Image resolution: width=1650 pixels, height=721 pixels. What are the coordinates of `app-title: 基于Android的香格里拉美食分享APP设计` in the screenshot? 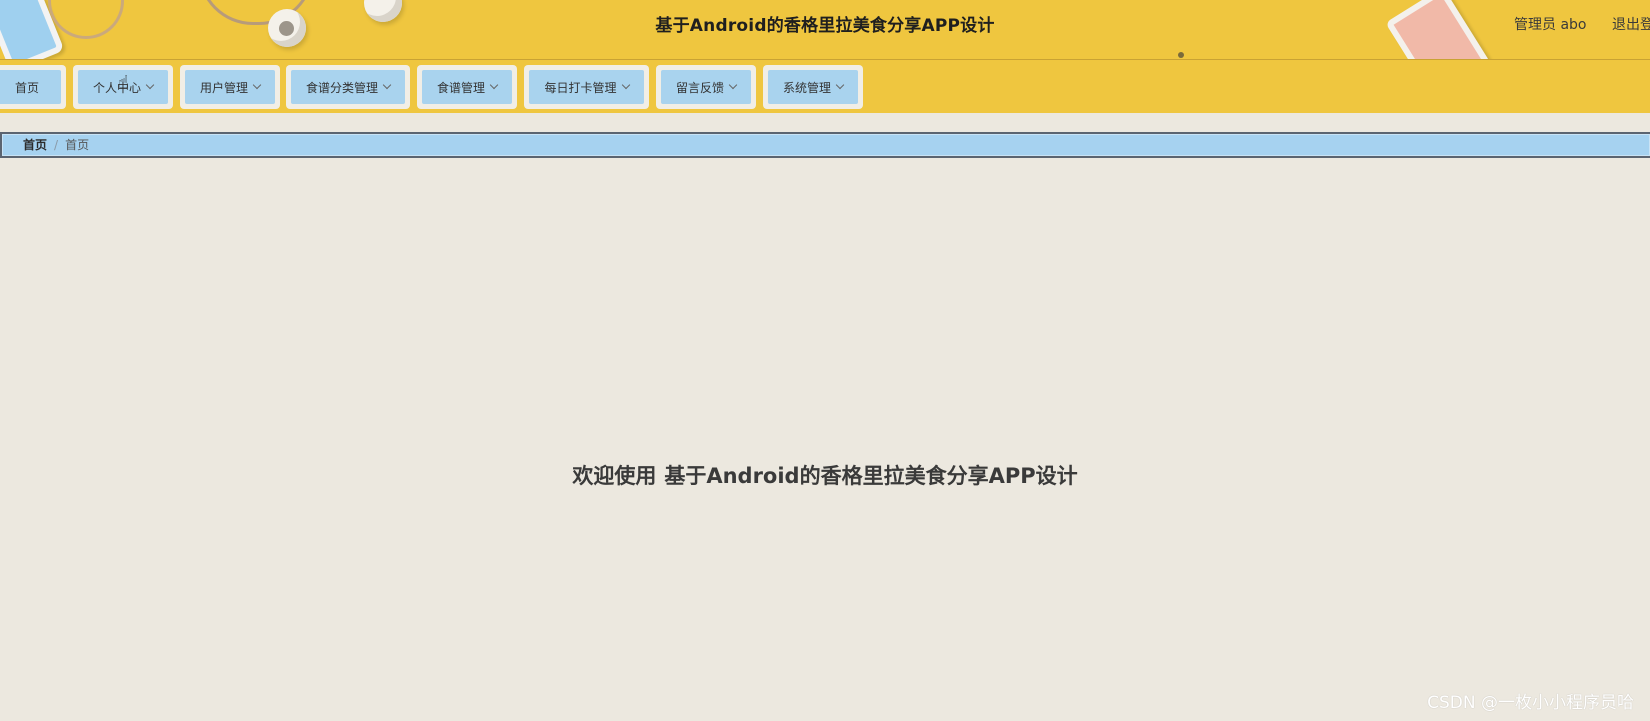 It's located at (825, 26).